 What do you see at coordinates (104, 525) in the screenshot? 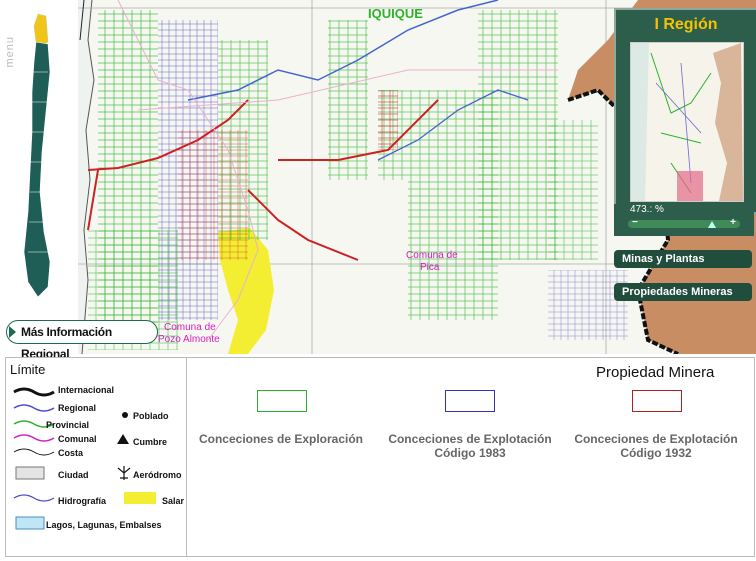
I see `legend-lagos: Lagos, Lagunas, Embalses` at bounding box center [104, 525].